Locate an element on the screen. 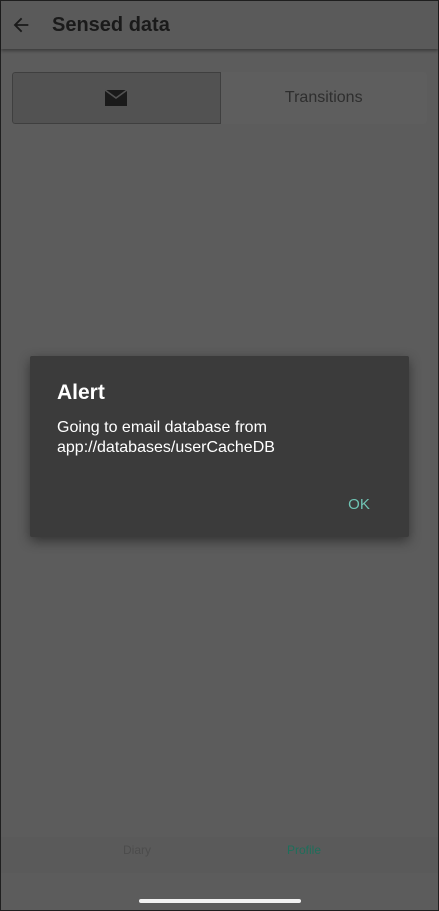 This screenshot has width=439, height=911. tab-transitions-label: Transitions is located at coordinates (323, 97).